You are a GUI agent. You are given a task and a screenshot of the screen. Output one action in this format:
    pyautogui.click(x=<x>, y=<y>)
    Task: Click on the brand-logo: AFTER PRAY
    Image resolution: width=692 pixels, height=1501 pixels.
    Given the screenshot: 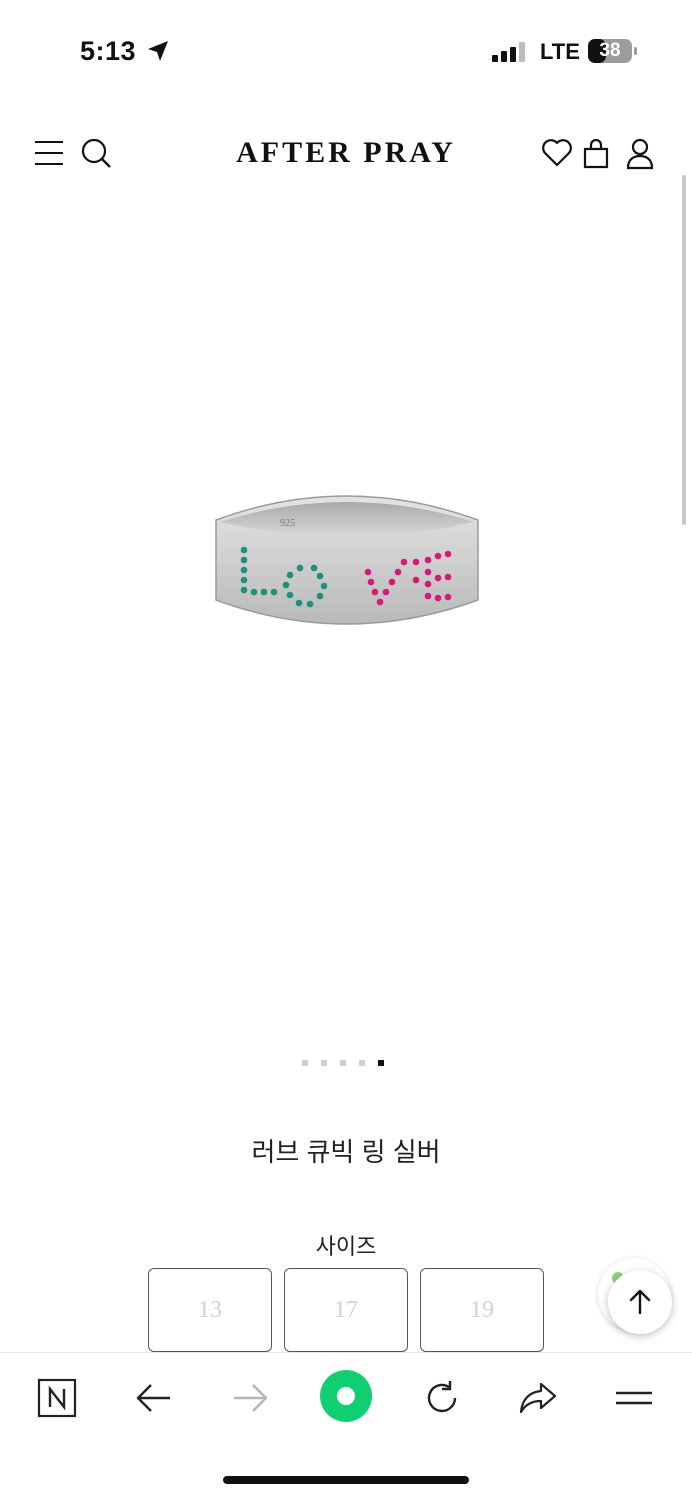 What is the action you would take?
    pyautogui.click(x=346, y=153)
    